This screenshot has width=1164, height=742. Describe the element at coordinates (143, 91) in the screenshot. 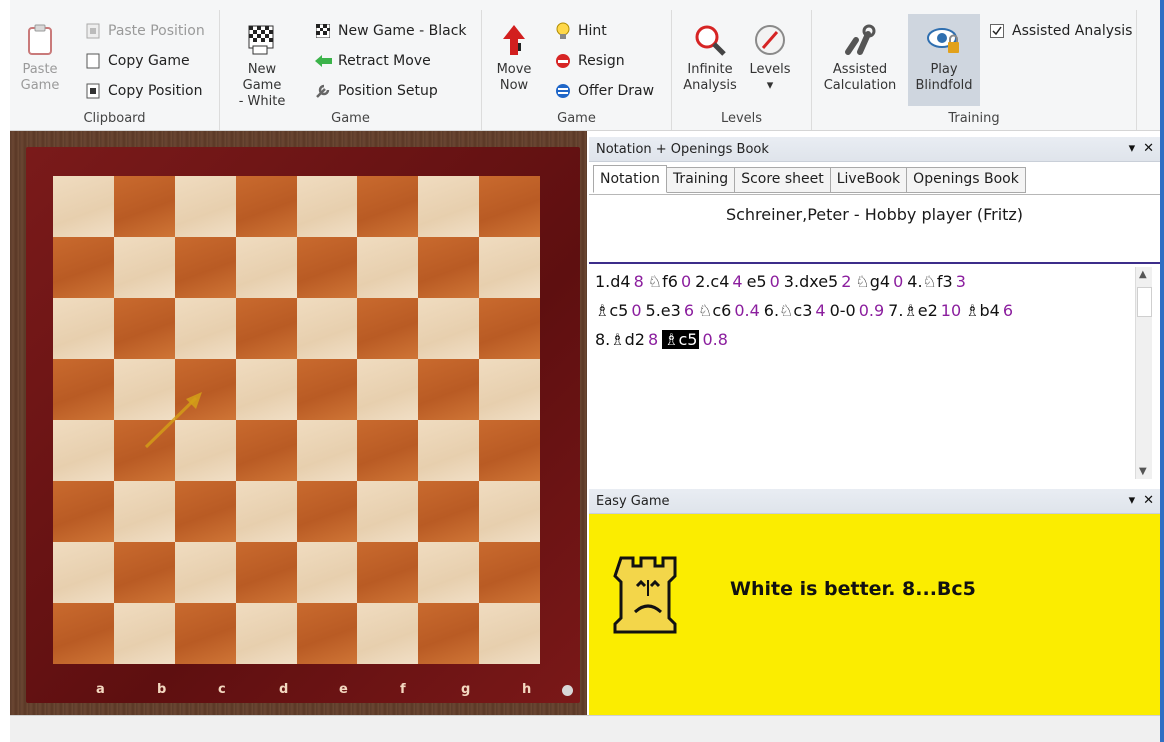

I see `copy-position-button: Copy Position` at that location.